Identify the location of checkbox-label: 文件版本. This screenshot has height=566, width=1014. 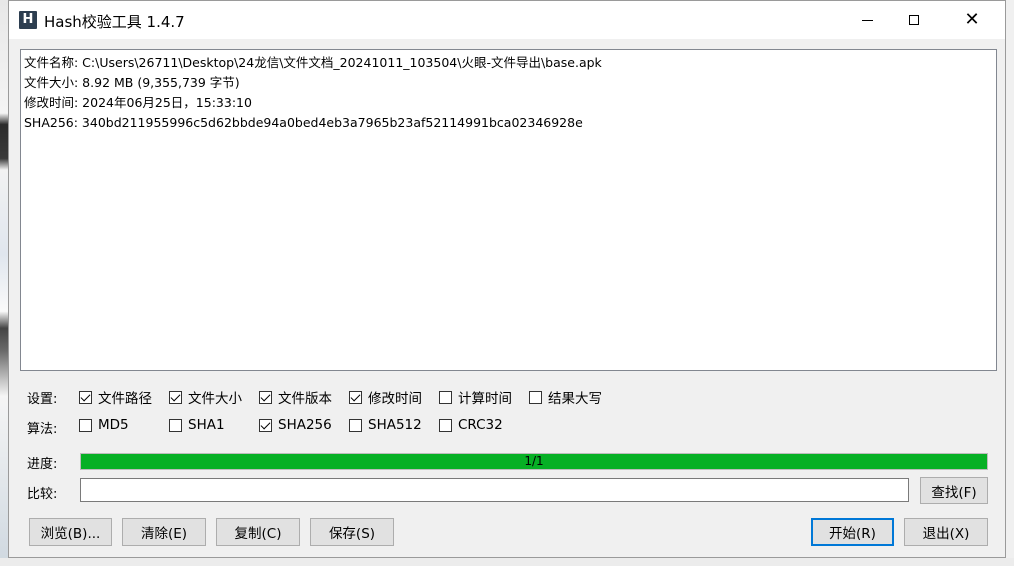
(305, 399).